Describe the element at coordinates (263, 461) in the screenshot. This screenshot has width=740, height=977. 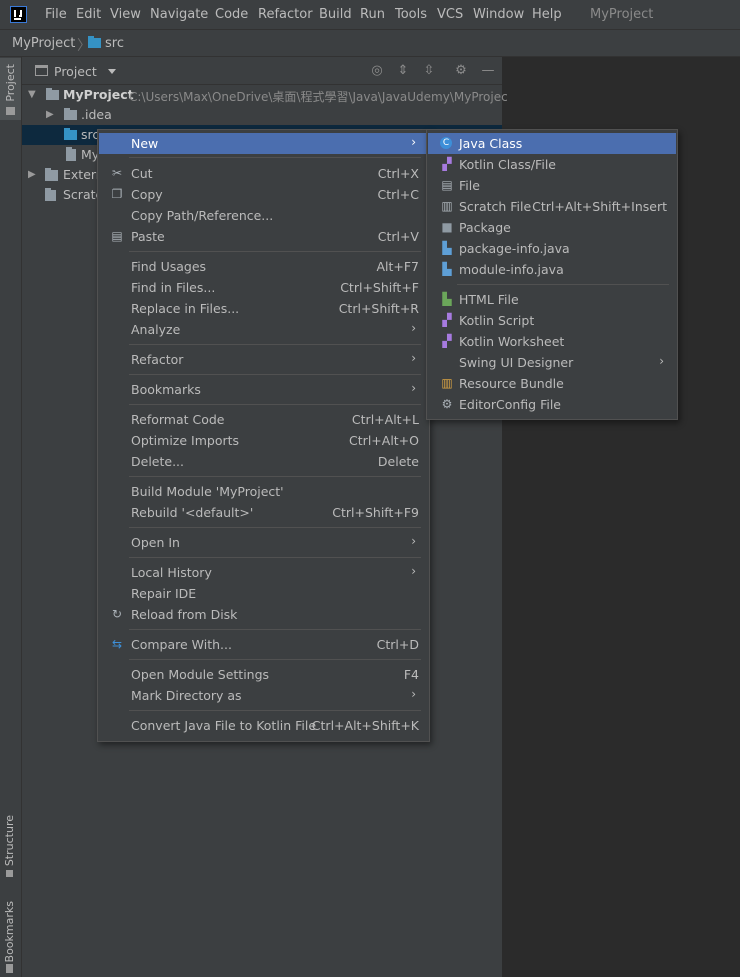
I see `menu-item-delete: Delete... Delete` at that location.